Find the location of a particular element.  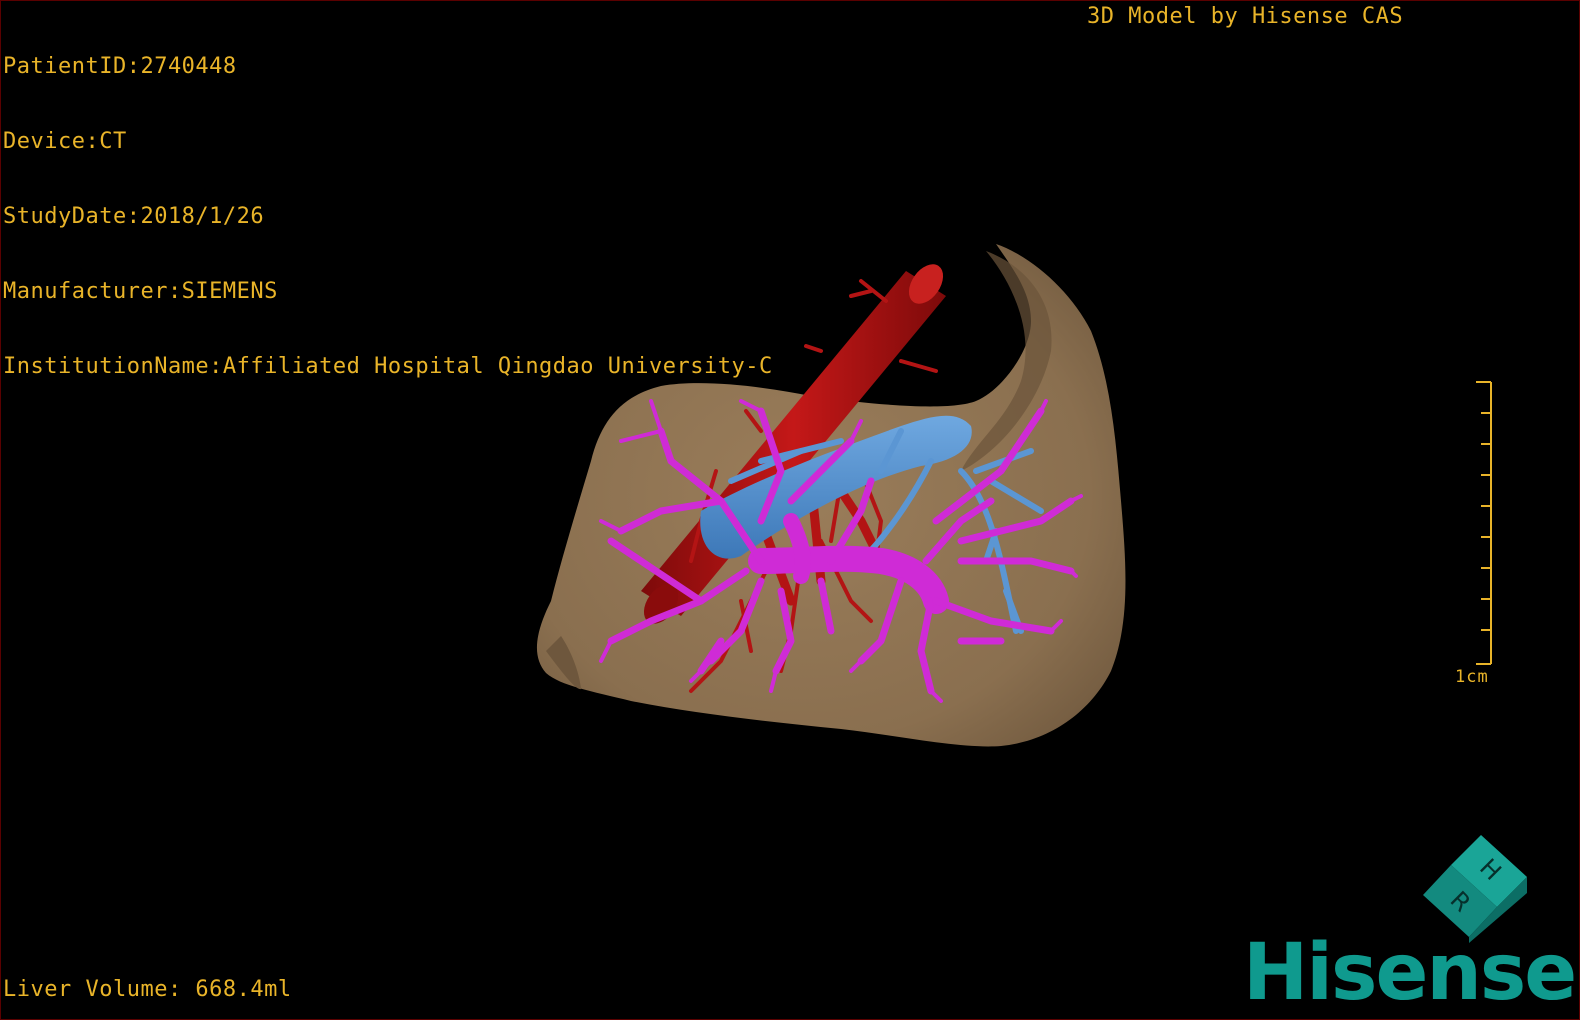

manufacturer-text: Manufacturer:SIEMENS is located at coordinates (140, 291).